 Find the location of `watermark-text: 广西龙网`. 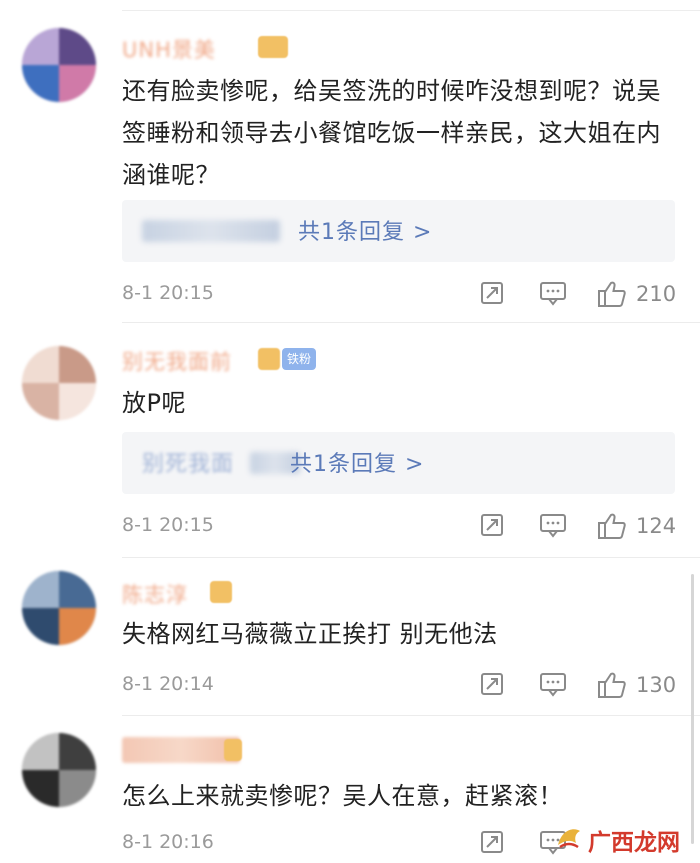

watermark-text: 广西龙网 is located at coordinates (634, 843).